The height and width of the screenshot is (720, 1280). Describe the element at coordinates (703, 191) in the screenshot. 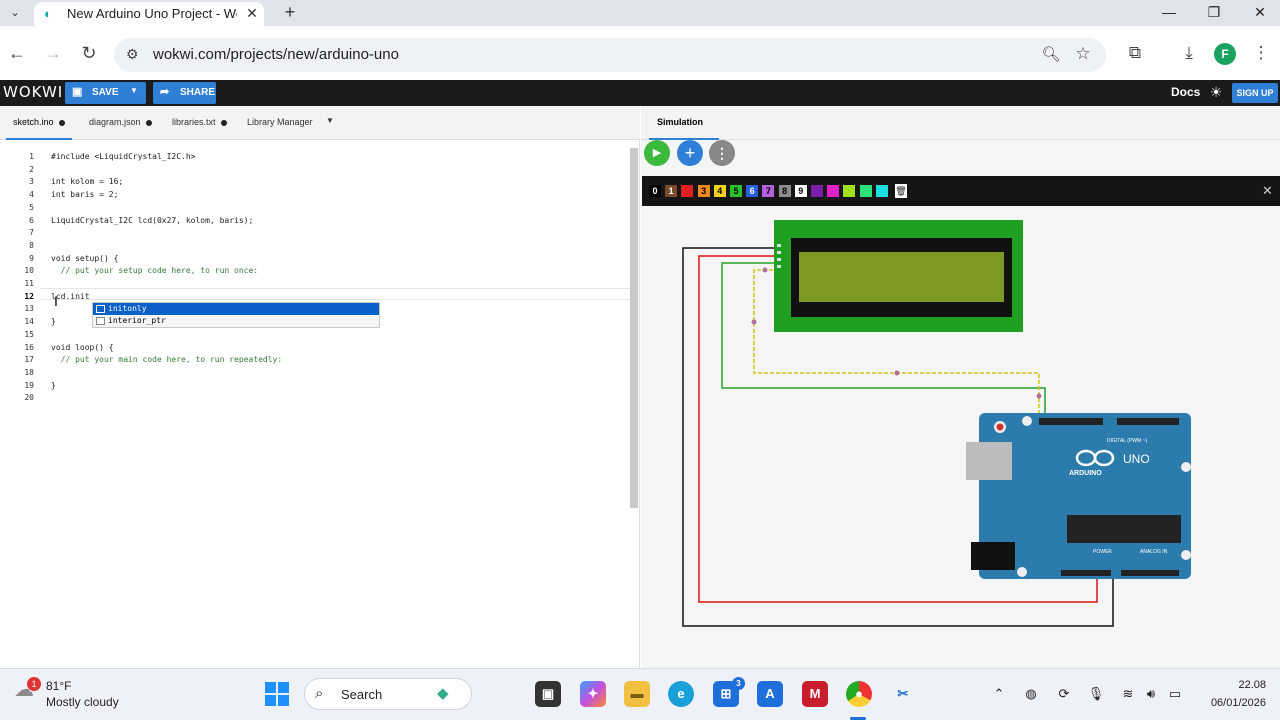

I see `wire-color-swatch: 3` at that location.